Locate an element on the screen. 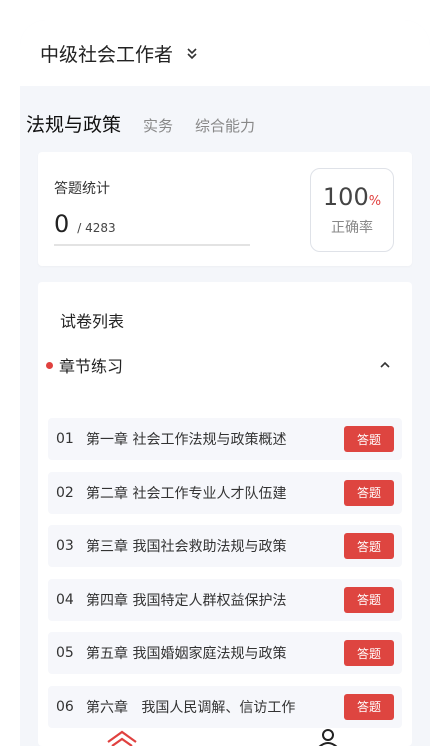 This screenshot has height=746, width=448. item-number: 06 is located at coordinates (65, 706).